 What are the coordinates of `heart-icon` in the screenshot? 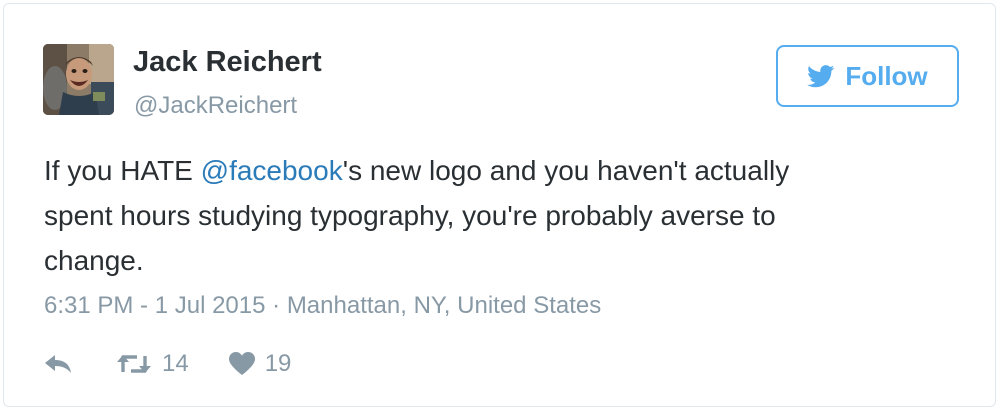 It's located at (241, 363).